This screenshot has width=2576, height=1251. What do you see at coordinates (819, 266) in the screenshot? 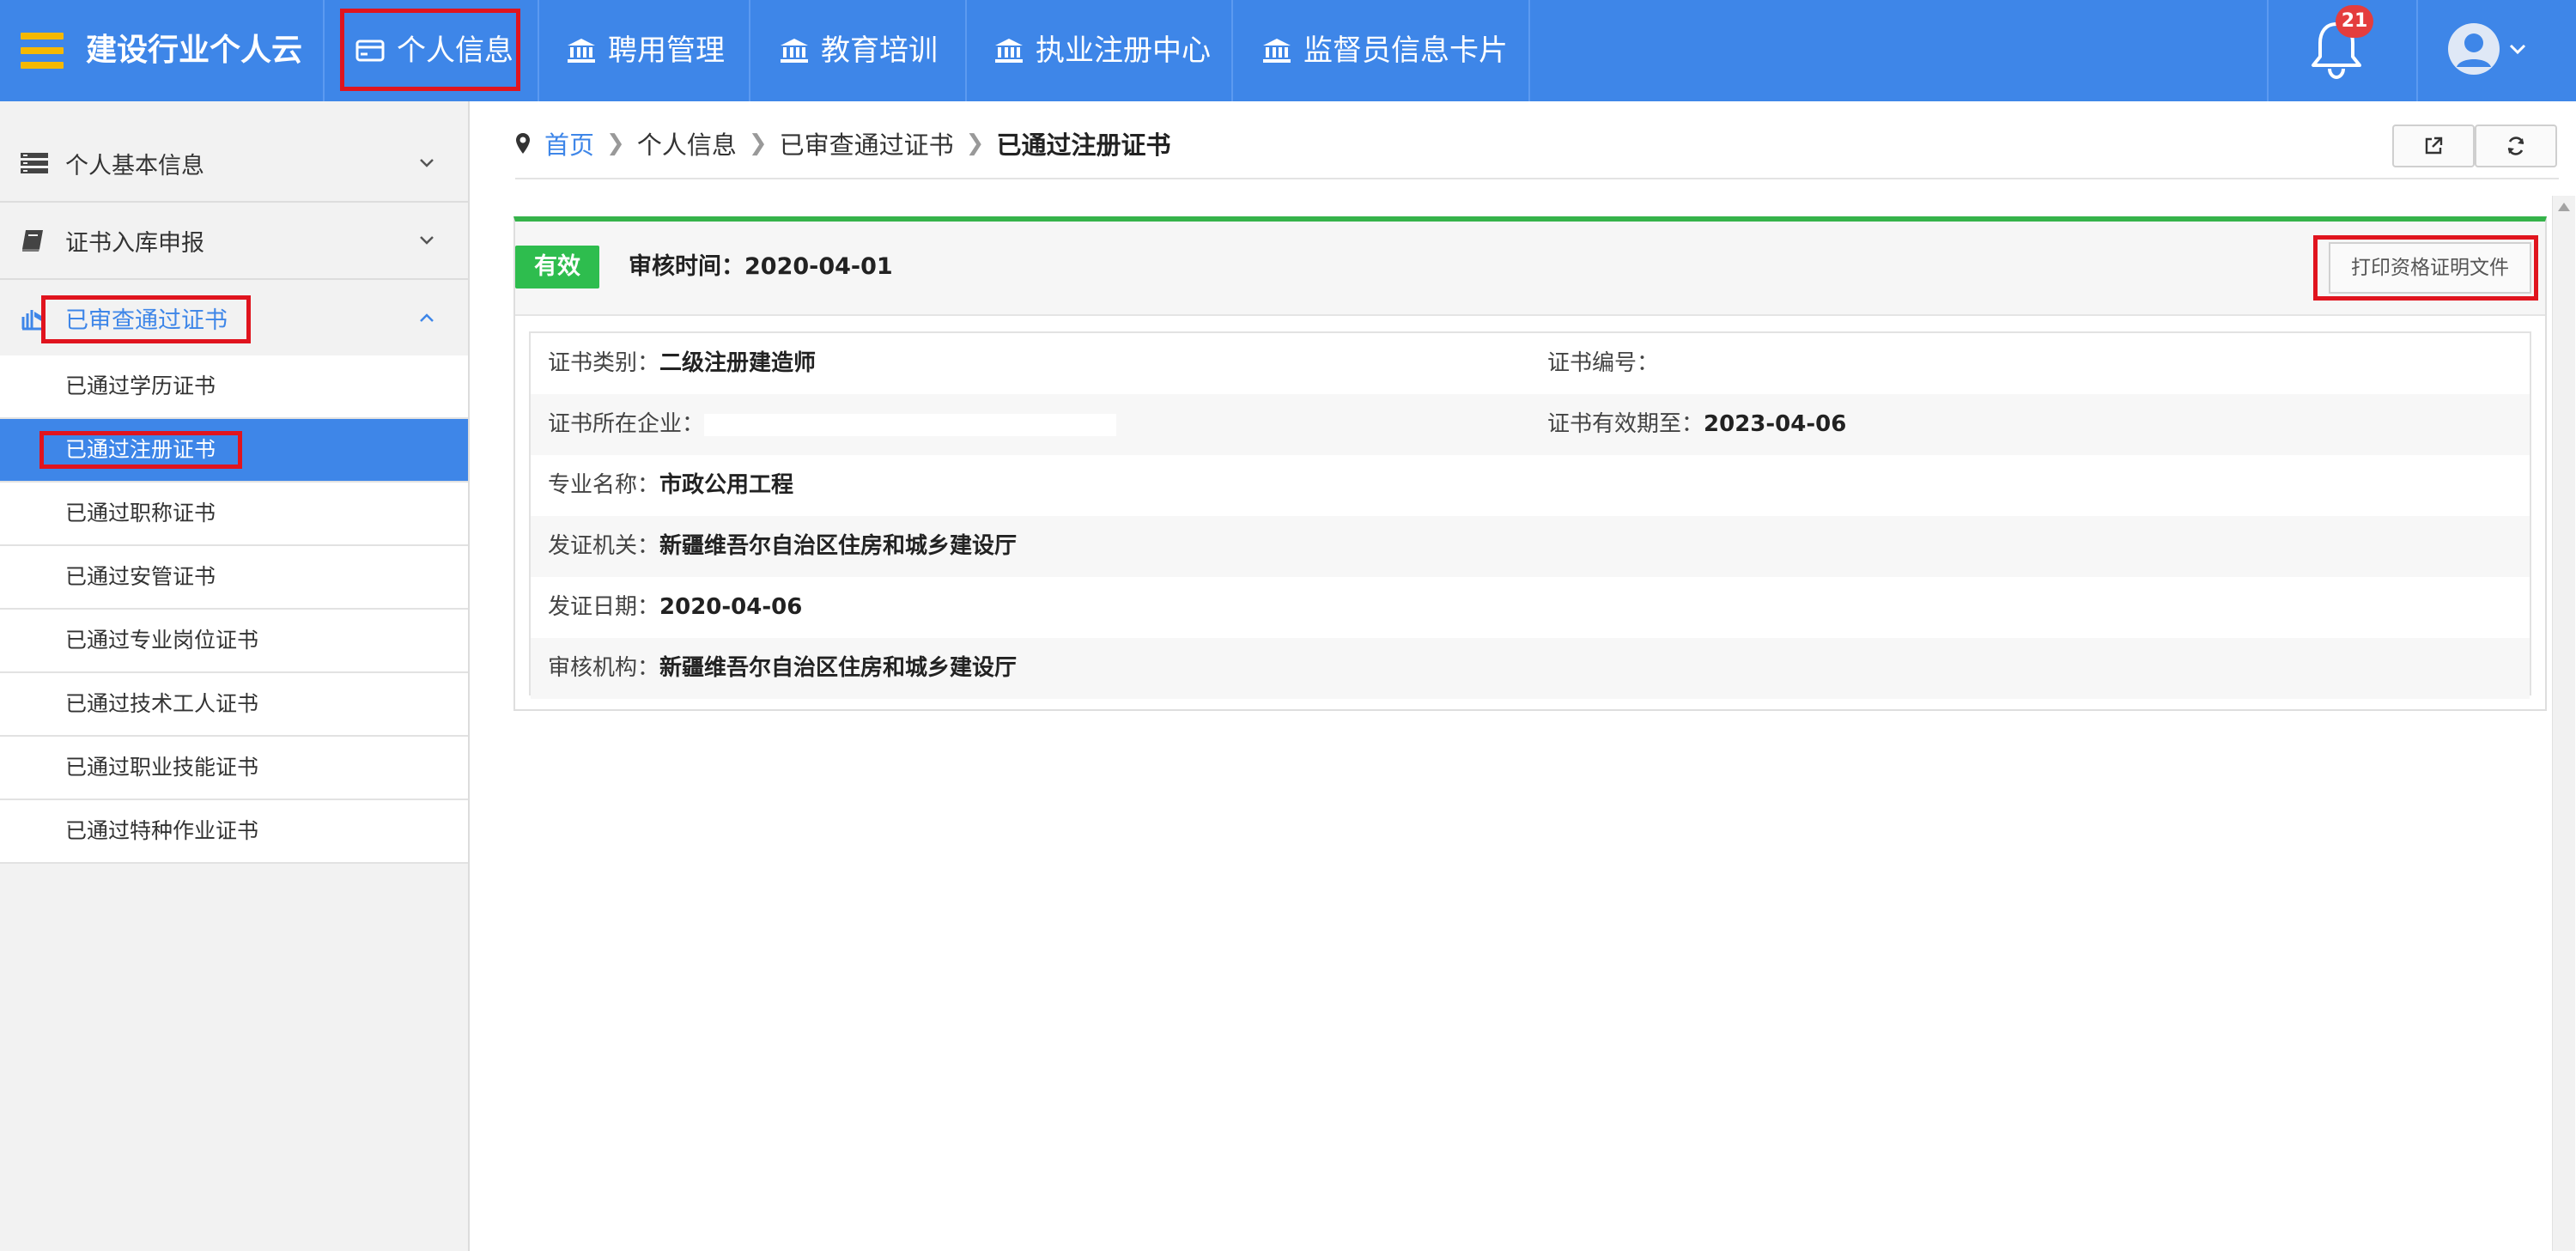
I see `audit-time-value: 2020-04-01` at bounding box center [819, 266].